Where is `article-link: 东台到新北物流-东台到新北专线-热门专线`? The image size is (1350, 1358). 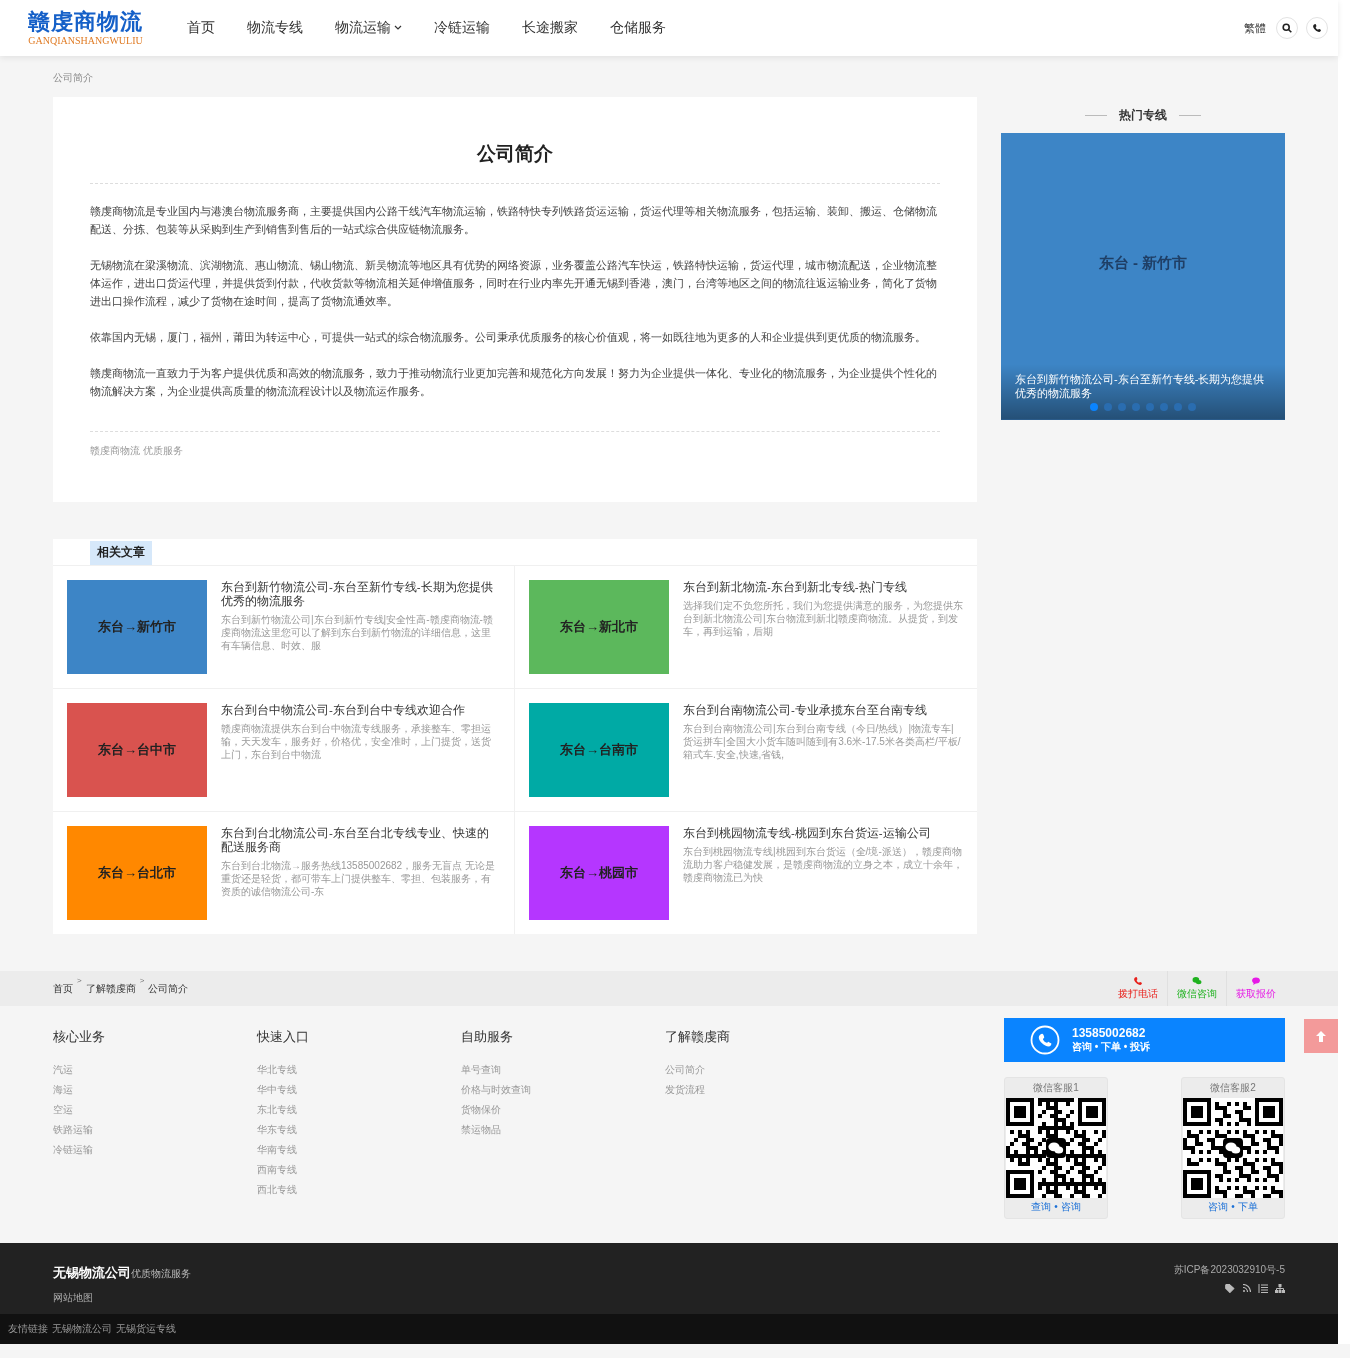 article-link: 东台到新北物流-东台到新北专线-热门专线 is located at coordinates (823, 587).